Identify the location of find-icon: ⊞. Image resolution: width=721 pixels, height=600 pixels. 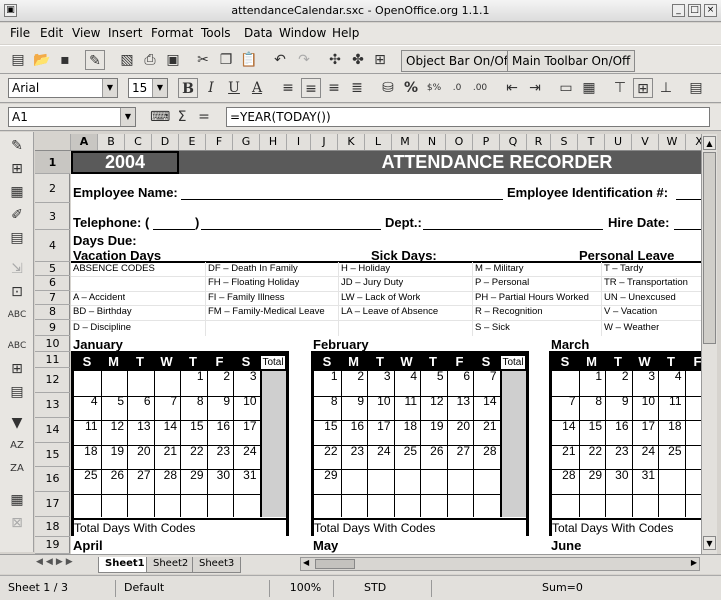
(17, 369).